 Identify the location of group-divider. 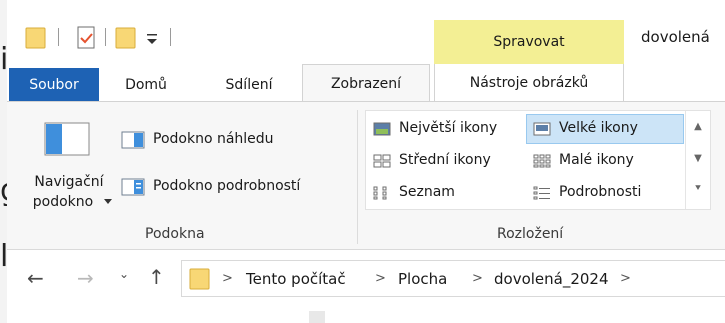
(357, 177).